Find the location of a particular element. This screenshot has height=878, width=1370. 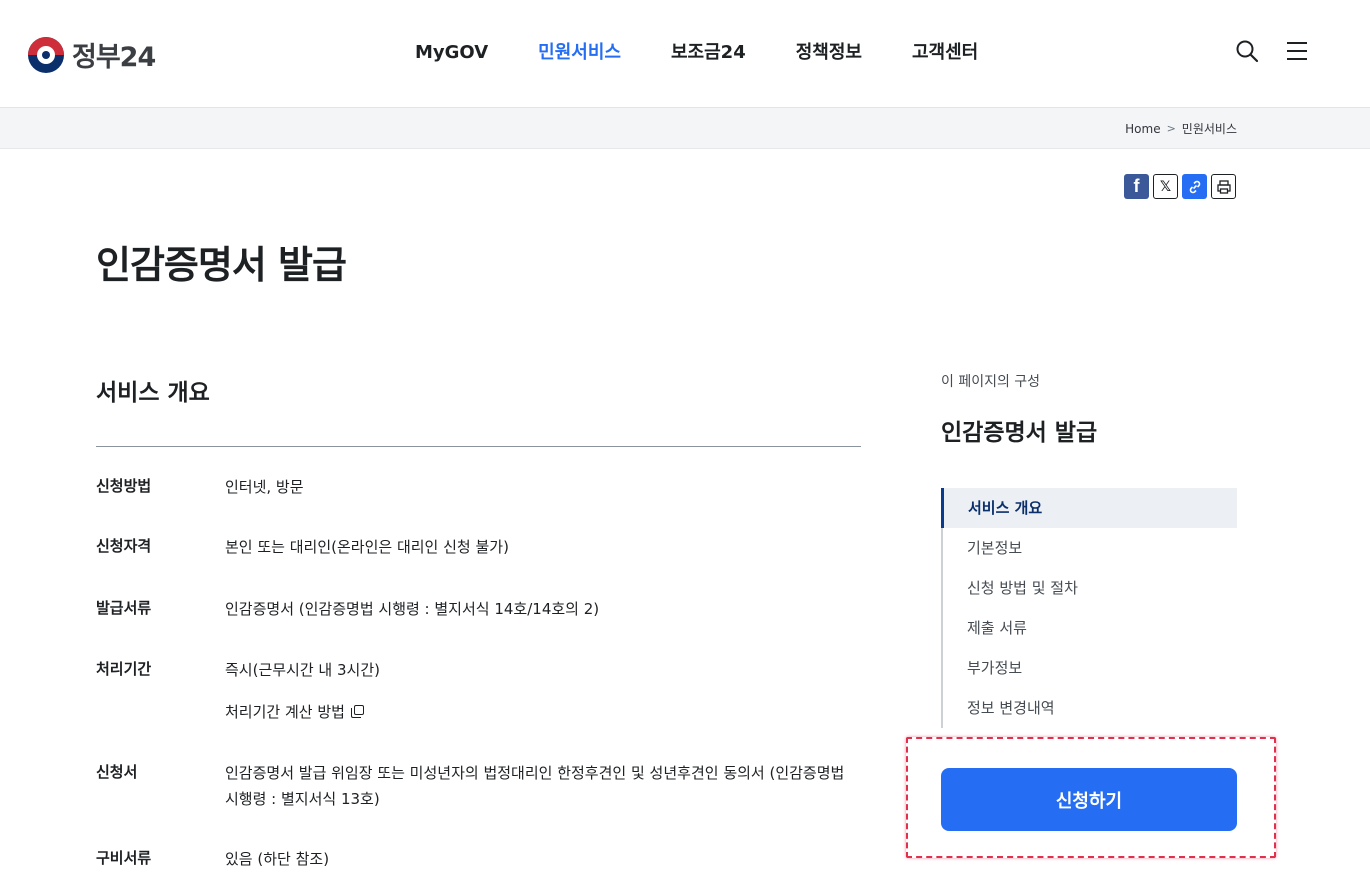

toc-item-basic-info: 기본정보 is located at coordinates (1090, 548).